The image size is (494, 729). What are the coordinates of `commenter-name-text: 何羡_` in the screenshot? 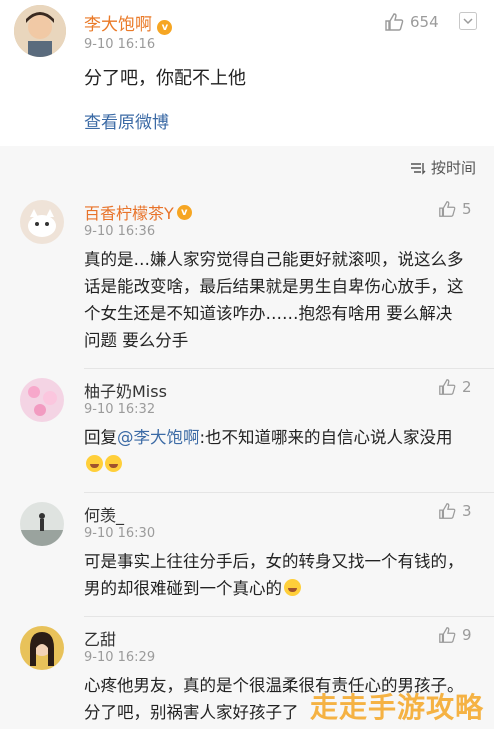 It's located at (104, 515).